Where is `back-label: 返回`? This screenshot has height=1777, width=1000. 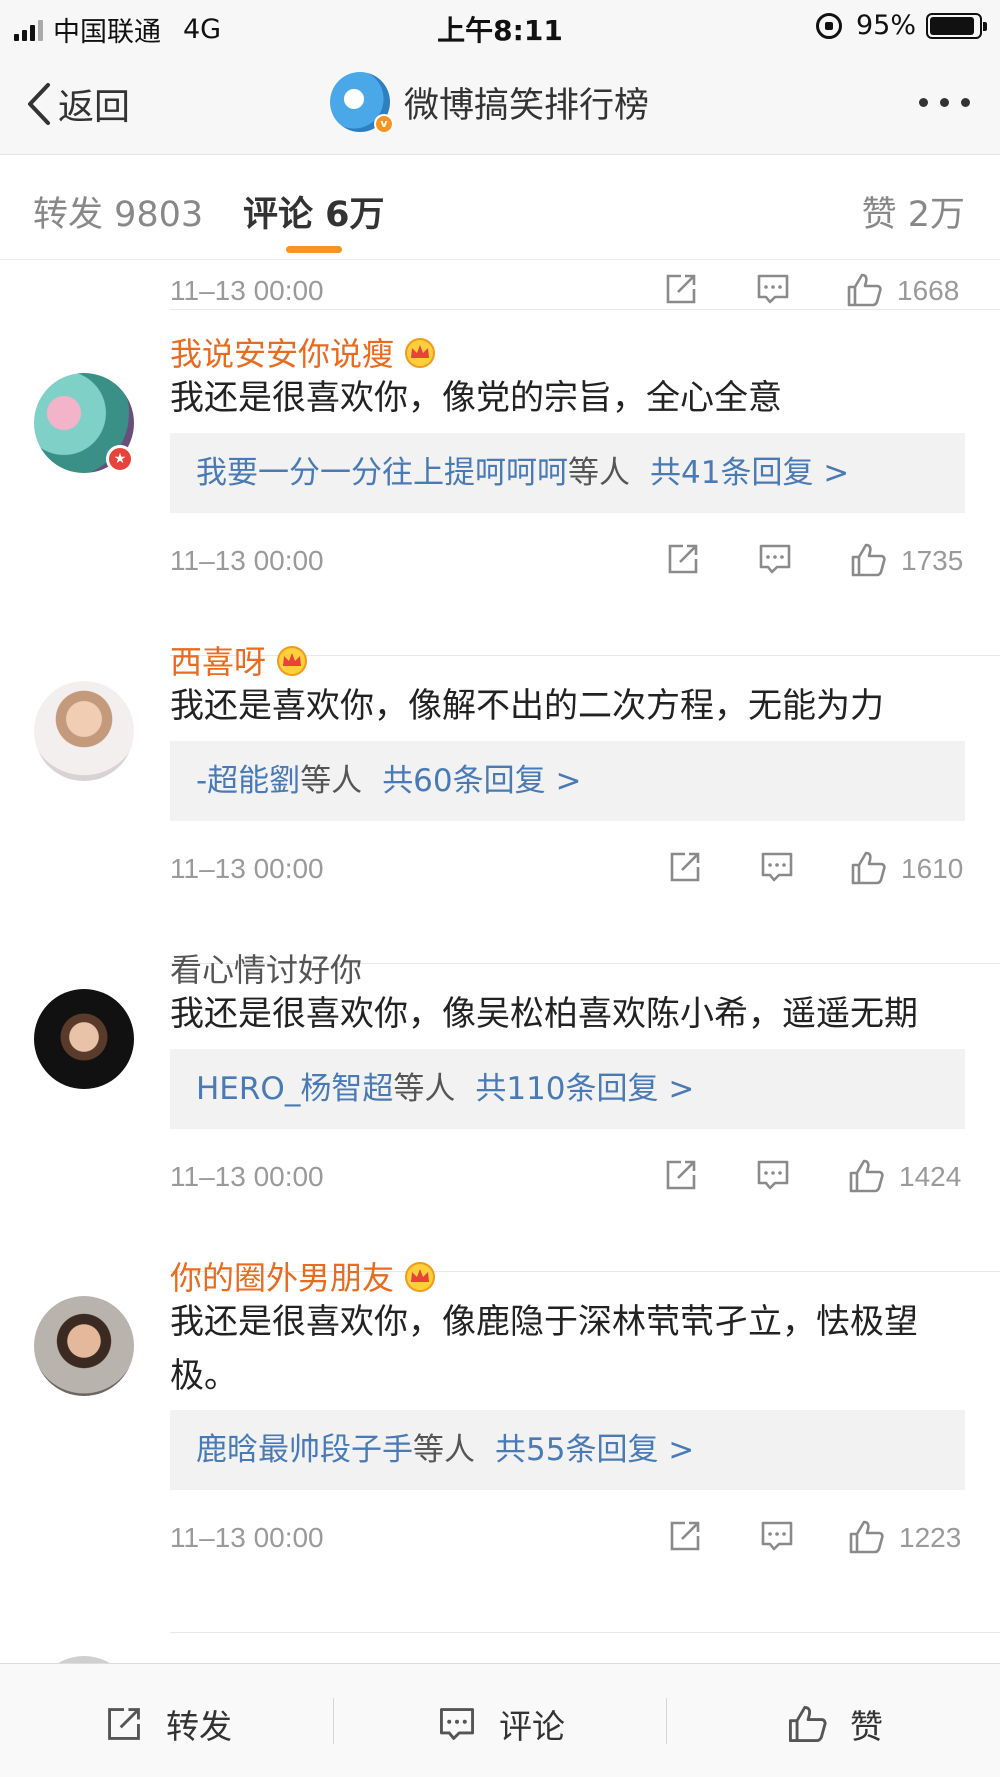
back-label: 返回 is located at coordinates (94, 107).